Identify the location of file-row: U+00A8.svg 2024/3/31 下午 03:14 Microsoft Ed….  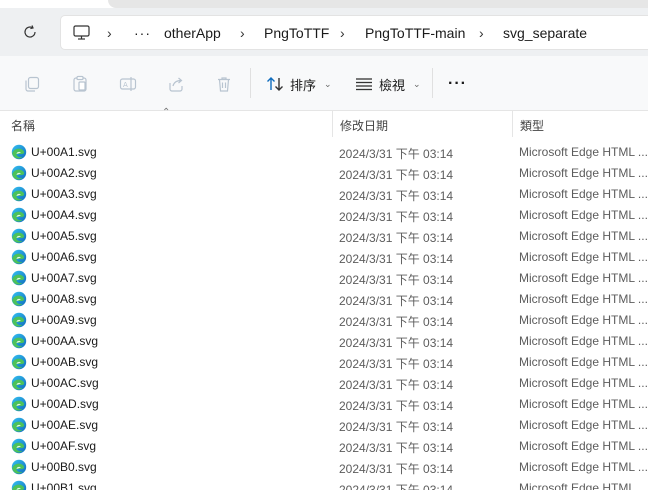
(324, 299).